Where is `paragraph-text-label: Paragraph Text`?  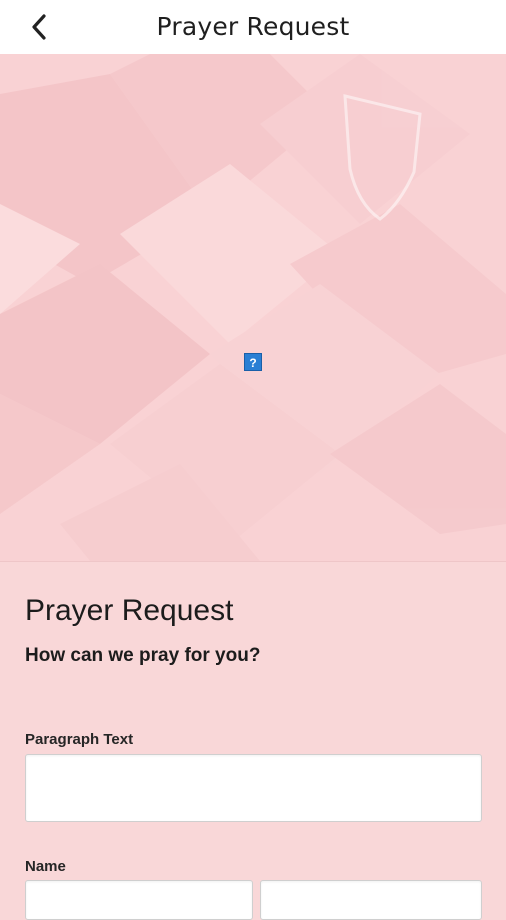 paragraph-text-label: Paragraph Text is located at coordinates (79, 739).